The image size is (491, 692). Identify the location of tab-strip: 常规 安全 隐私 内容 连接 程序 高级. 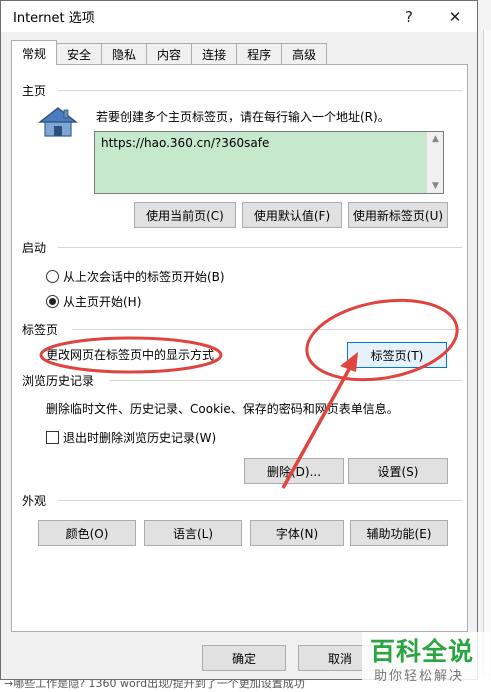
(169, 52).